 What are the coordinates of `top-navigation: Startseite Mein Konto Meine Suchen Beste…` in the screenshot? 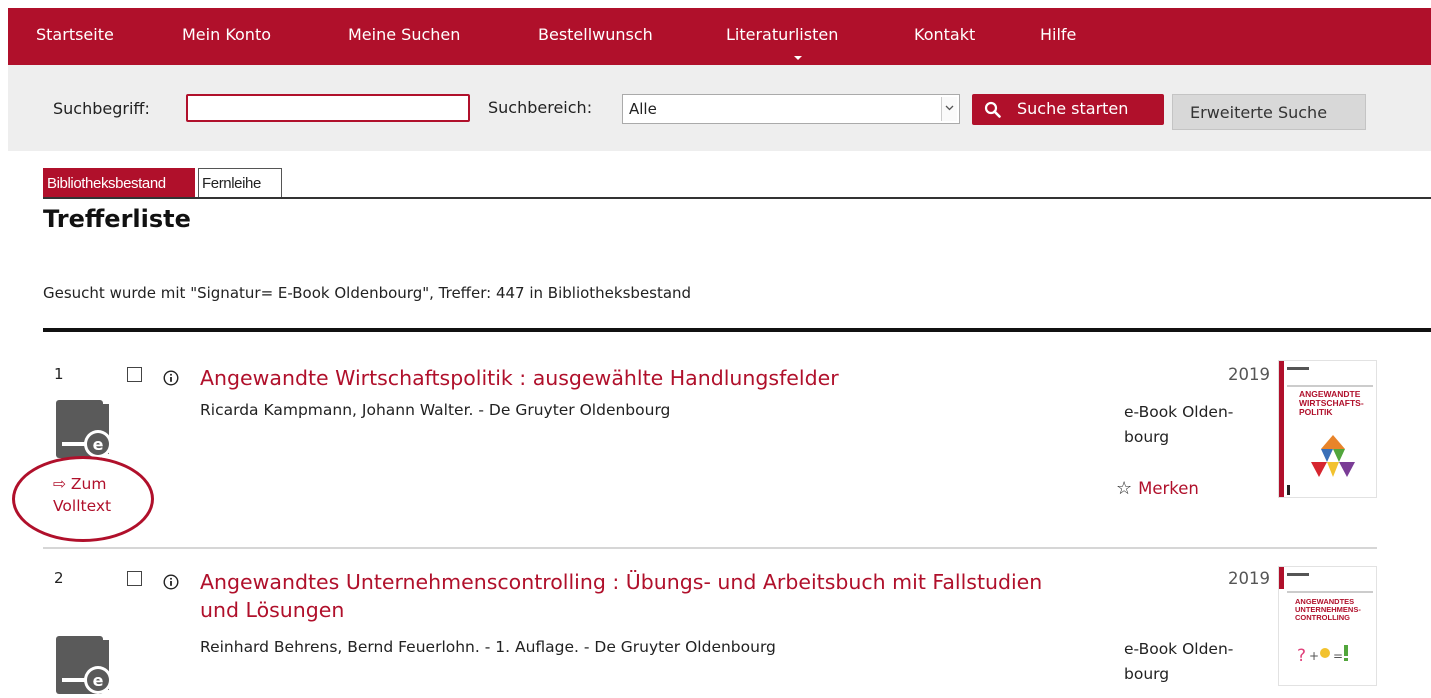 It's located at (719, 36).